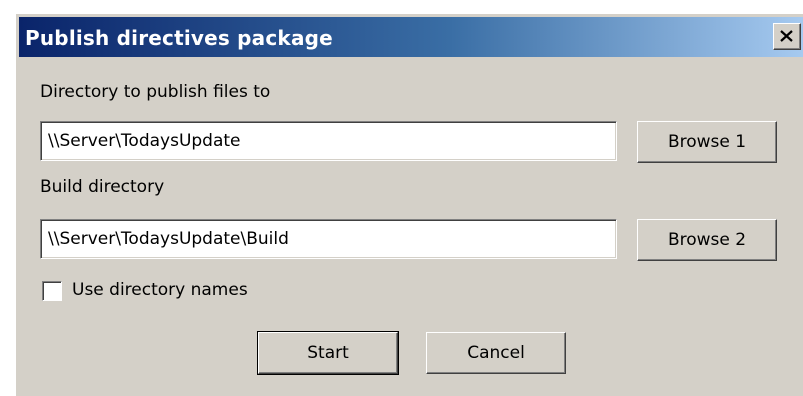 Image resolution: width=803 pixels, height=396 pixels. I want to click on build-directory-label: Build directory, so click(102, 187).